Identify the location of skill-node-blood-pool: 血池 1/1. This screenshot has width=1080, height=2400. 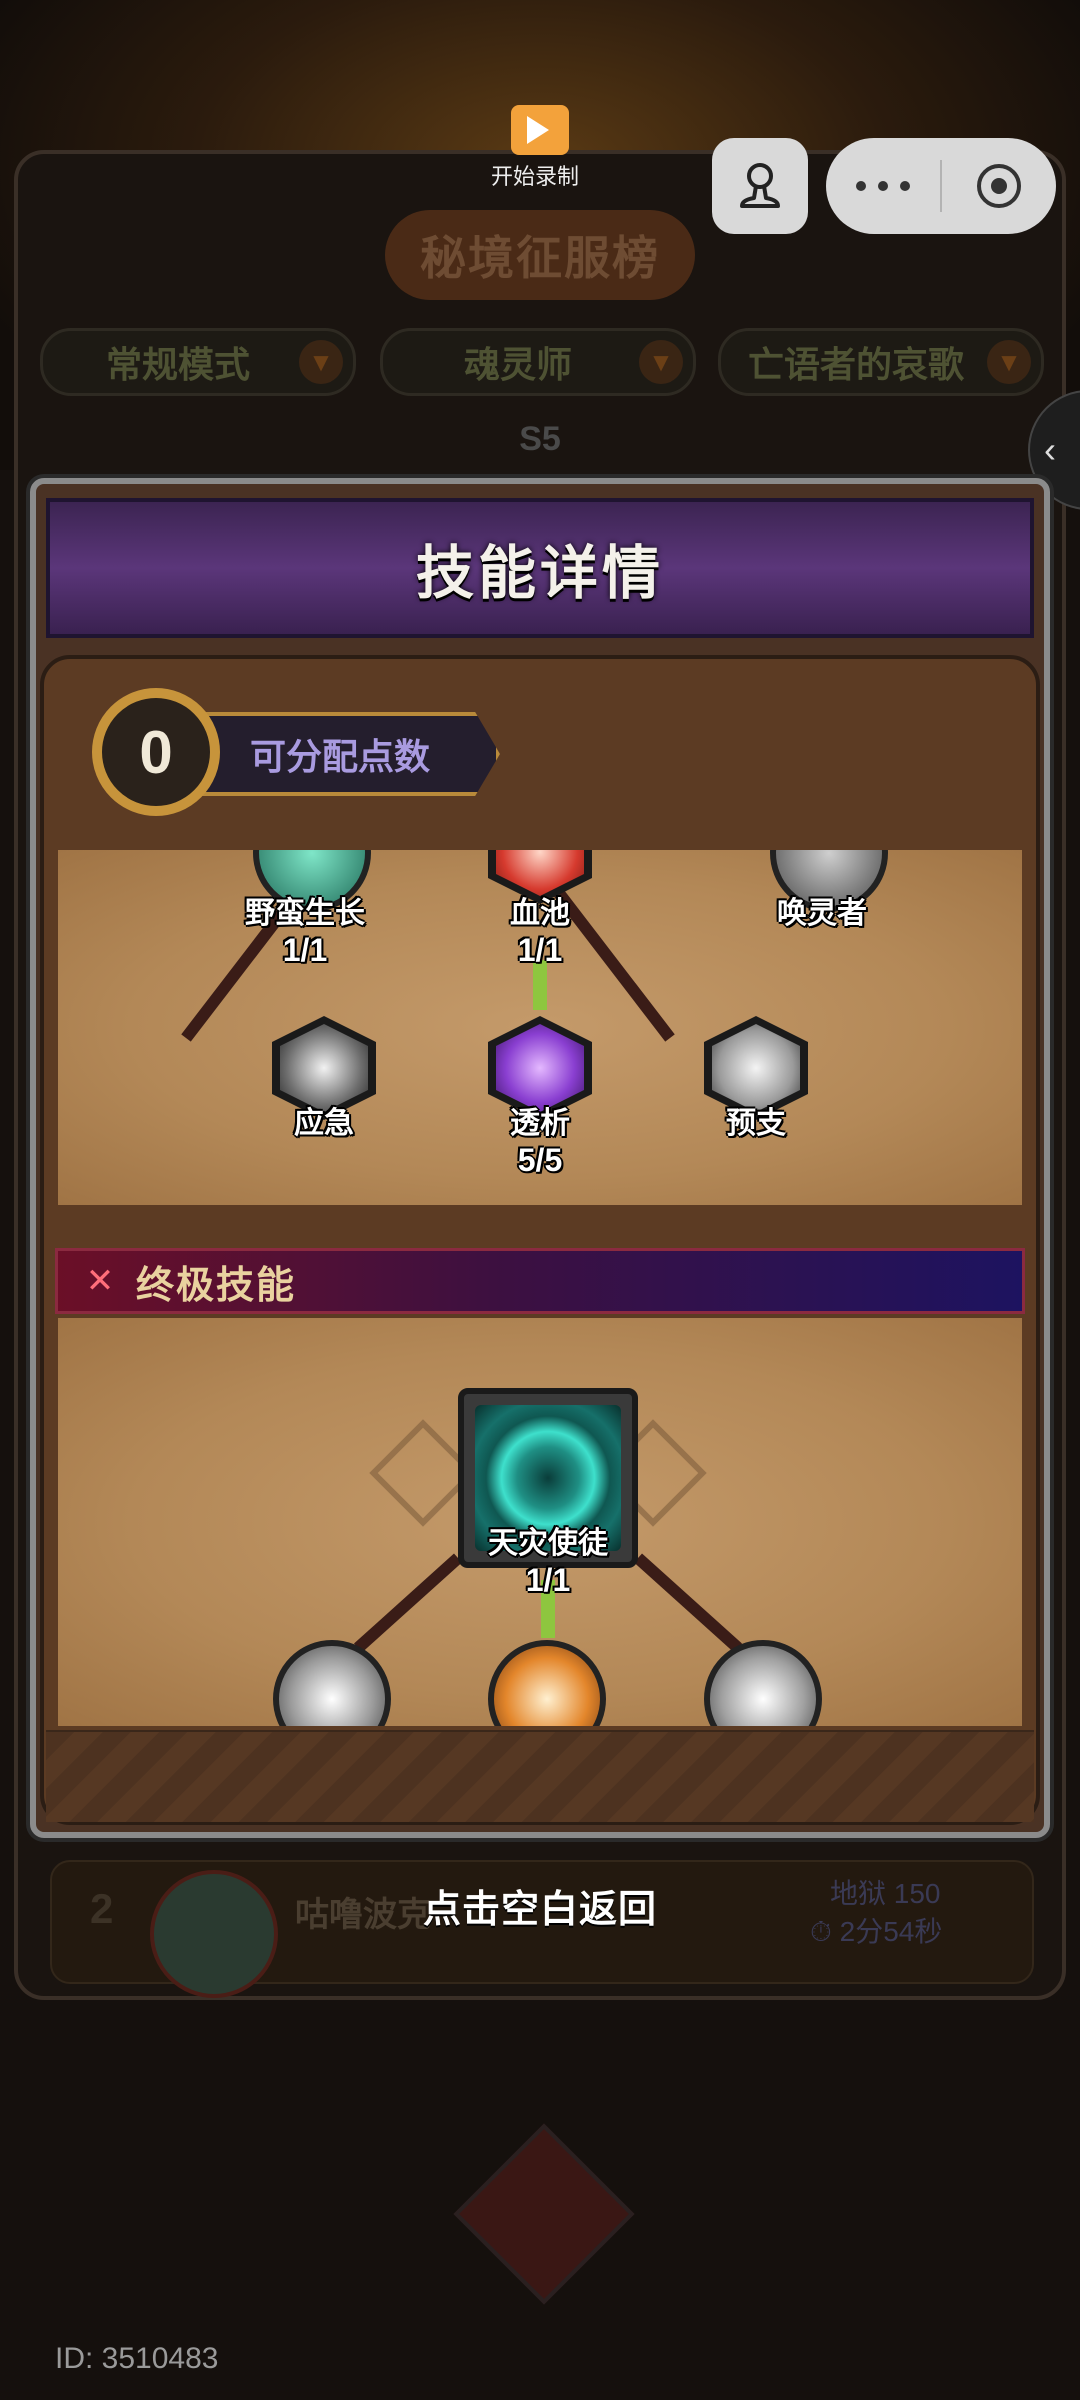
(540, 909).